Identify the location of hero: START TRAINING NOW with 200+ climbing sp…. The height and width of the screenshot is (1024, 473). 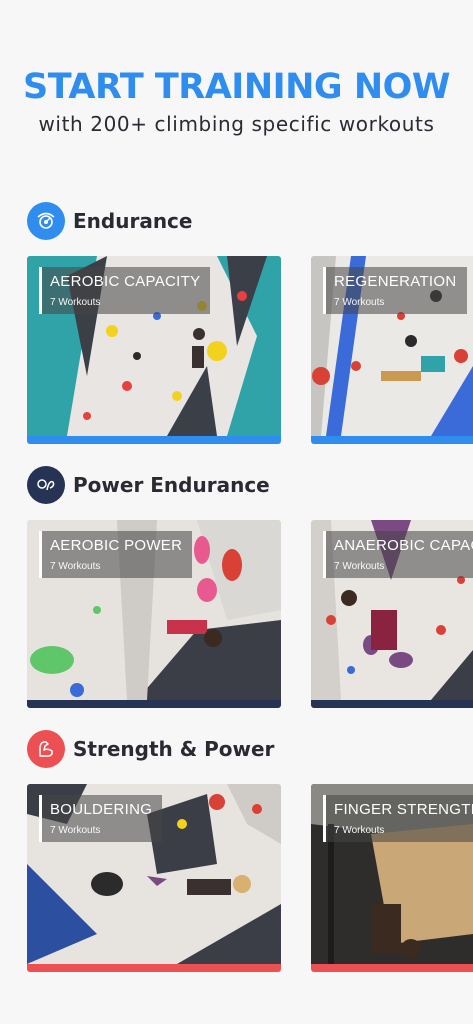
(236, 101).